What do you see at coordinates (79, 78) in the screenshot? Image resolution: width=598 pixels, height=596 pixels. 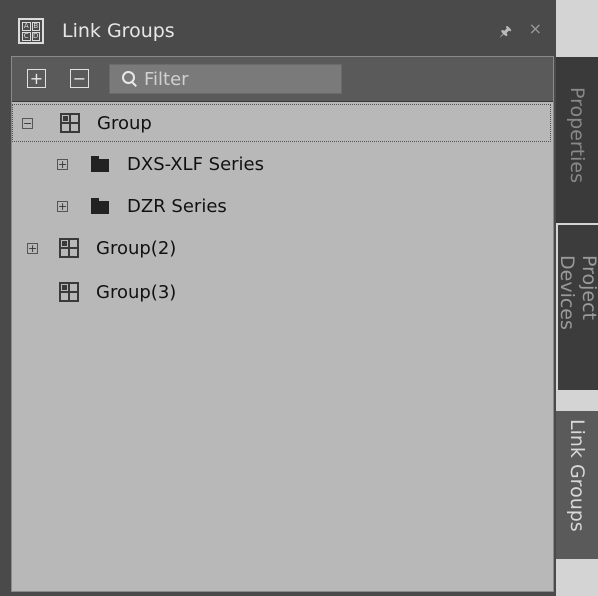 I see `remove-group-button: −` at bounding box center [79, 78].